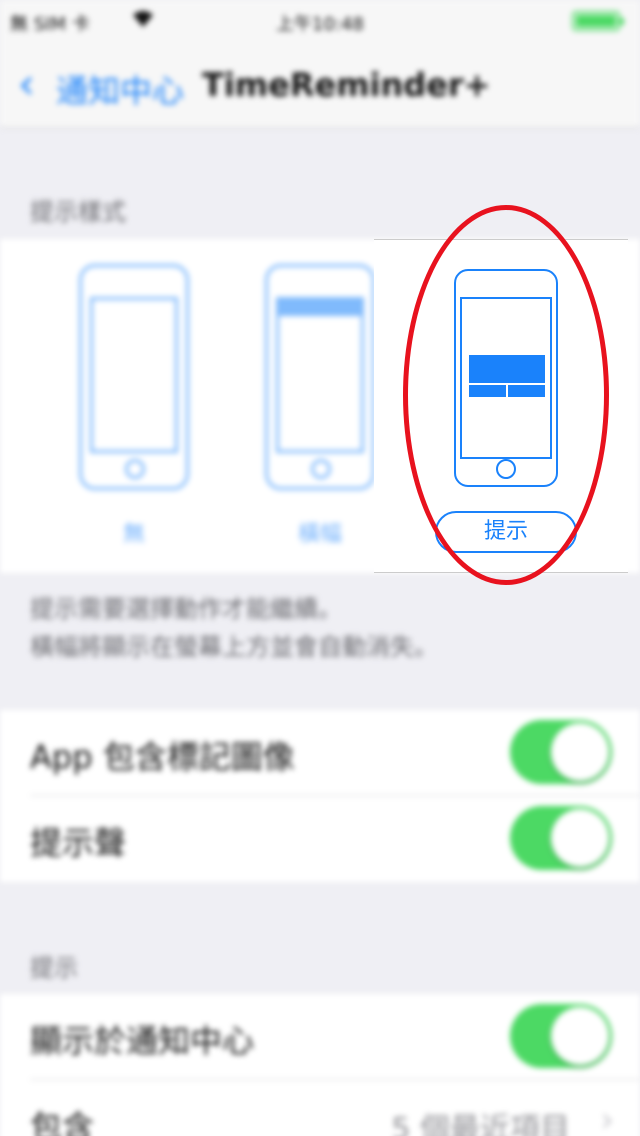  What do you see at coordinates (598, 21) in the screenshot?
I see `battery-icon` at bounding box center [598, 21].